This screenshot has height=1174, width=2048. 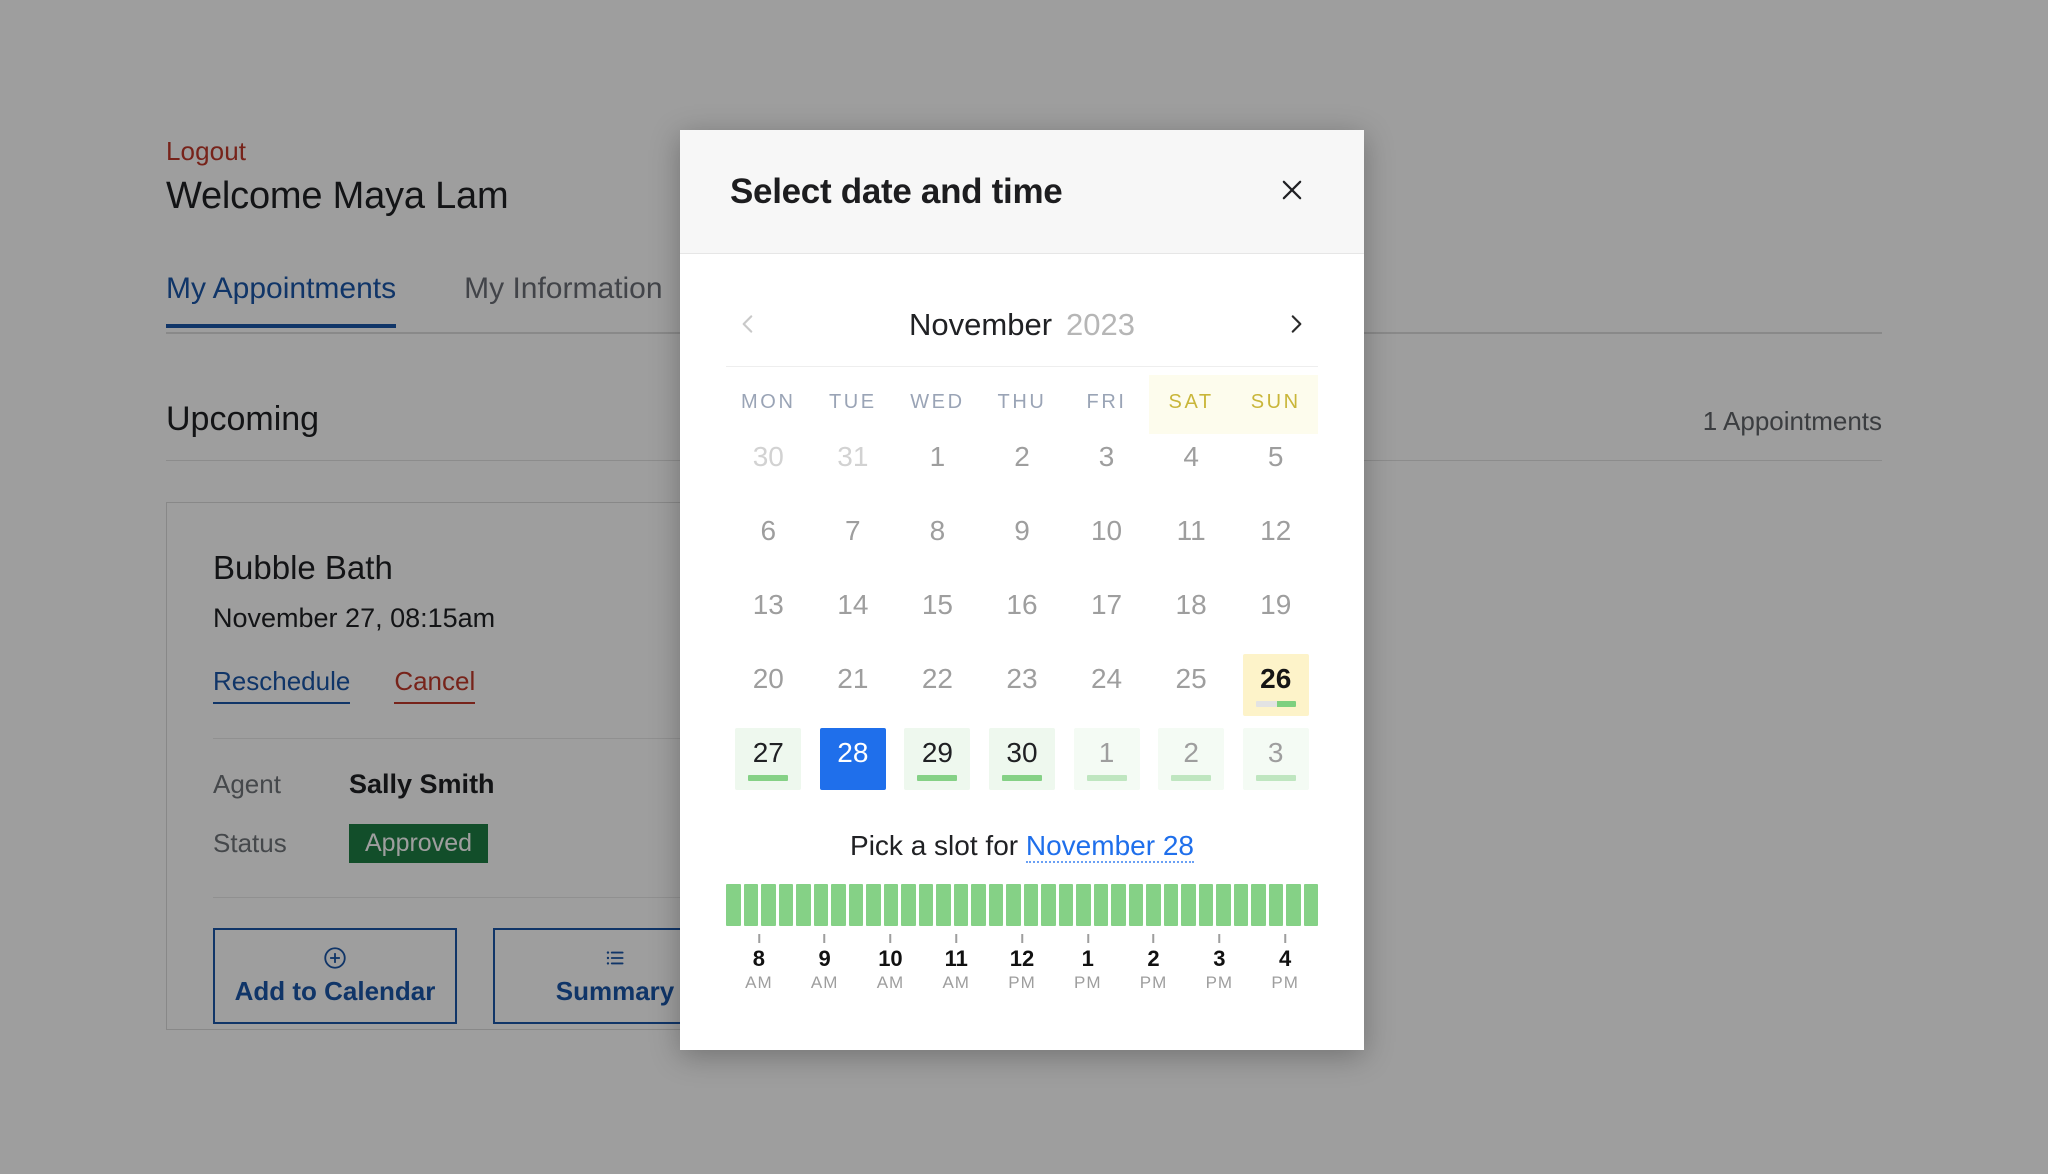 What do you see at coordinates (1106, 402) in the screenshot?
I see `weekday-header-fri: FRI` at bounding box center [1106, 402].